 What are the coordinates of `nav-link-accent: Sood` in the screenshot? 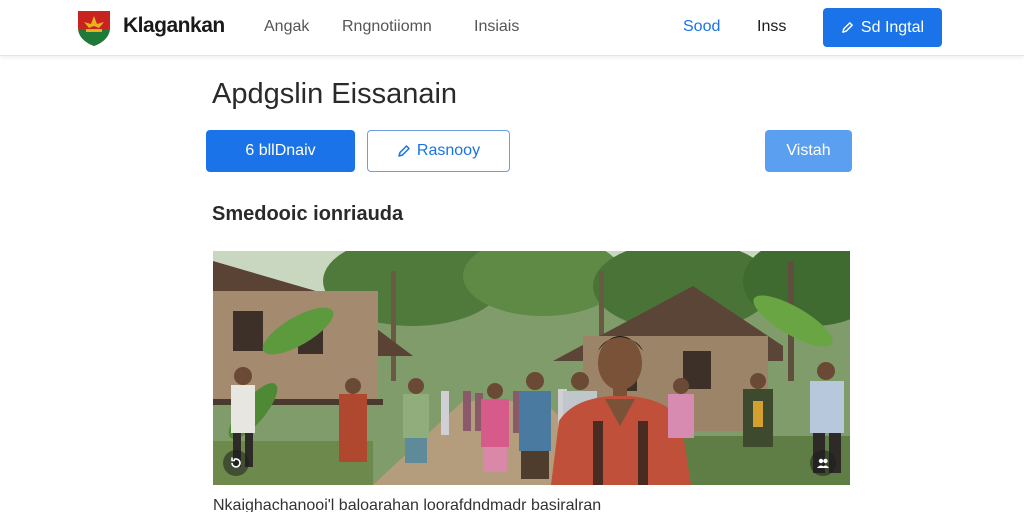 It's located at (701, 27).